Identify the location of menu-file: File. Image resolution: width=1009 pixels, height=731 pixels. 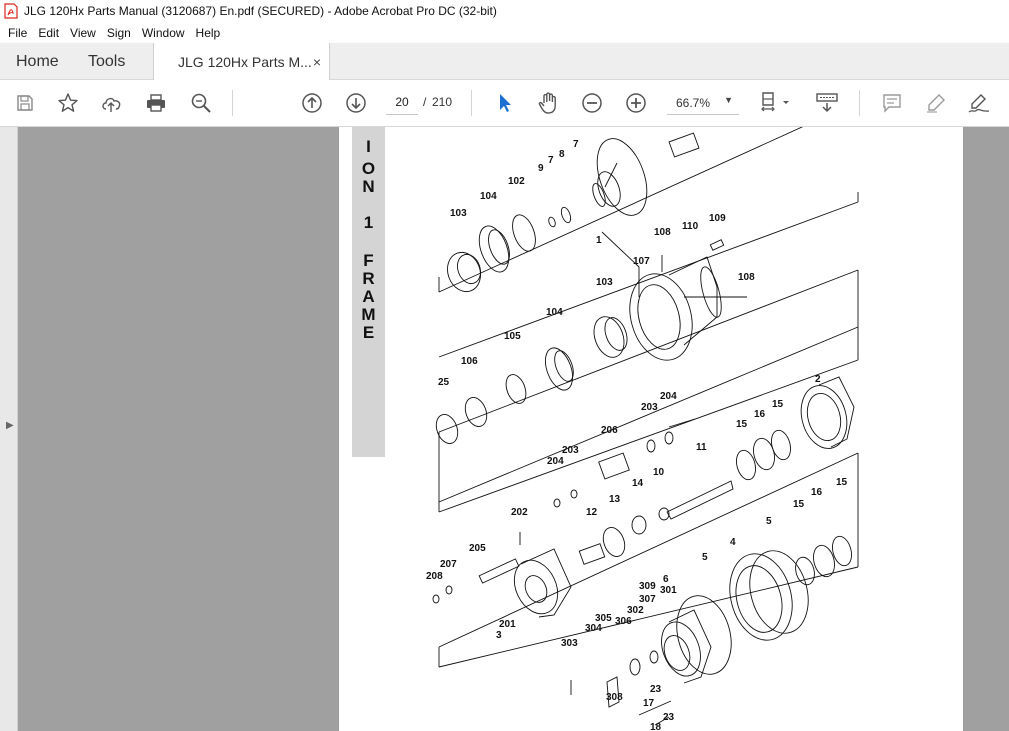
(17, 33).